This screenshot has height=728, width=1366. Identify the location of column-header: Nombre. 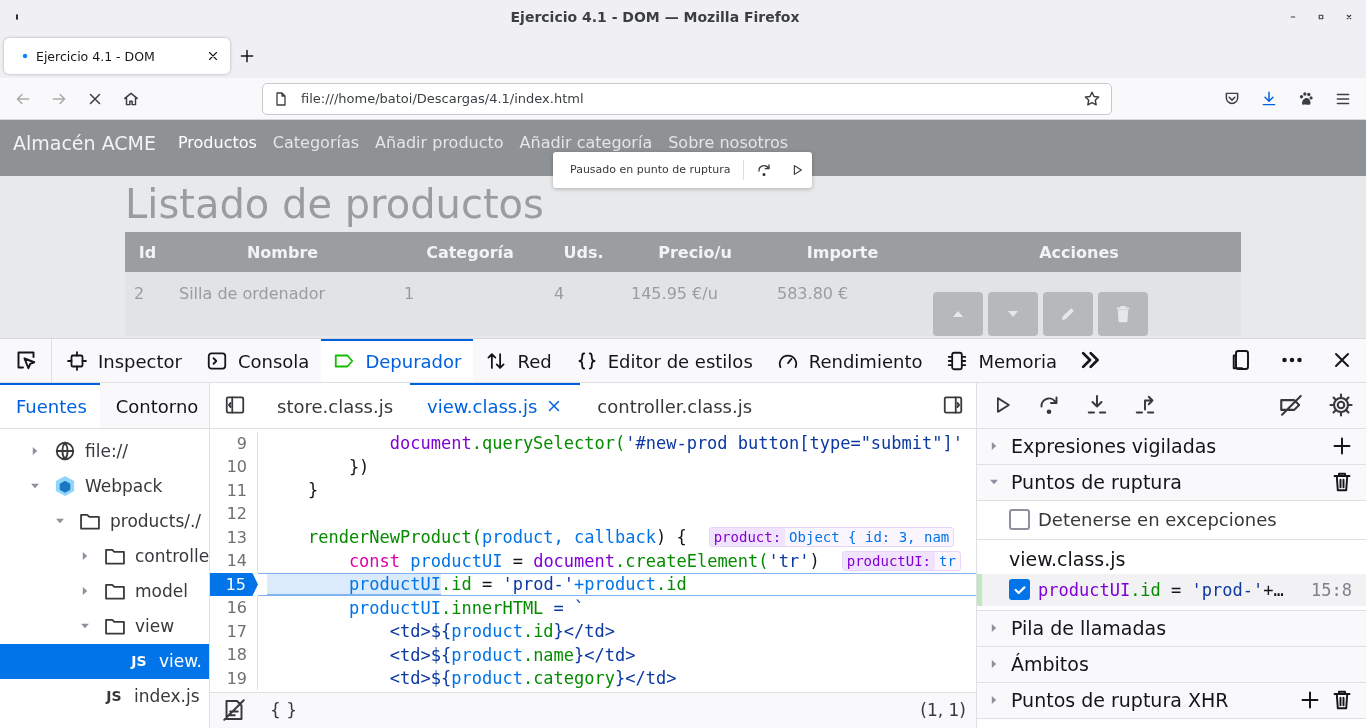
(282, 252).